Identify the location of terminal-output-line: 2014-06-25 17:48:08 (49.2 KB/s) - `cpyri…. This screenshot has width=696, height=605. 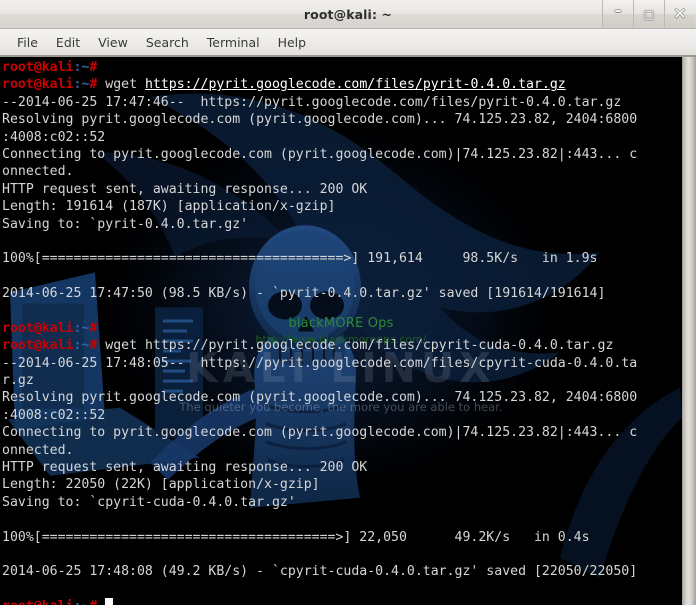
(320, 572).